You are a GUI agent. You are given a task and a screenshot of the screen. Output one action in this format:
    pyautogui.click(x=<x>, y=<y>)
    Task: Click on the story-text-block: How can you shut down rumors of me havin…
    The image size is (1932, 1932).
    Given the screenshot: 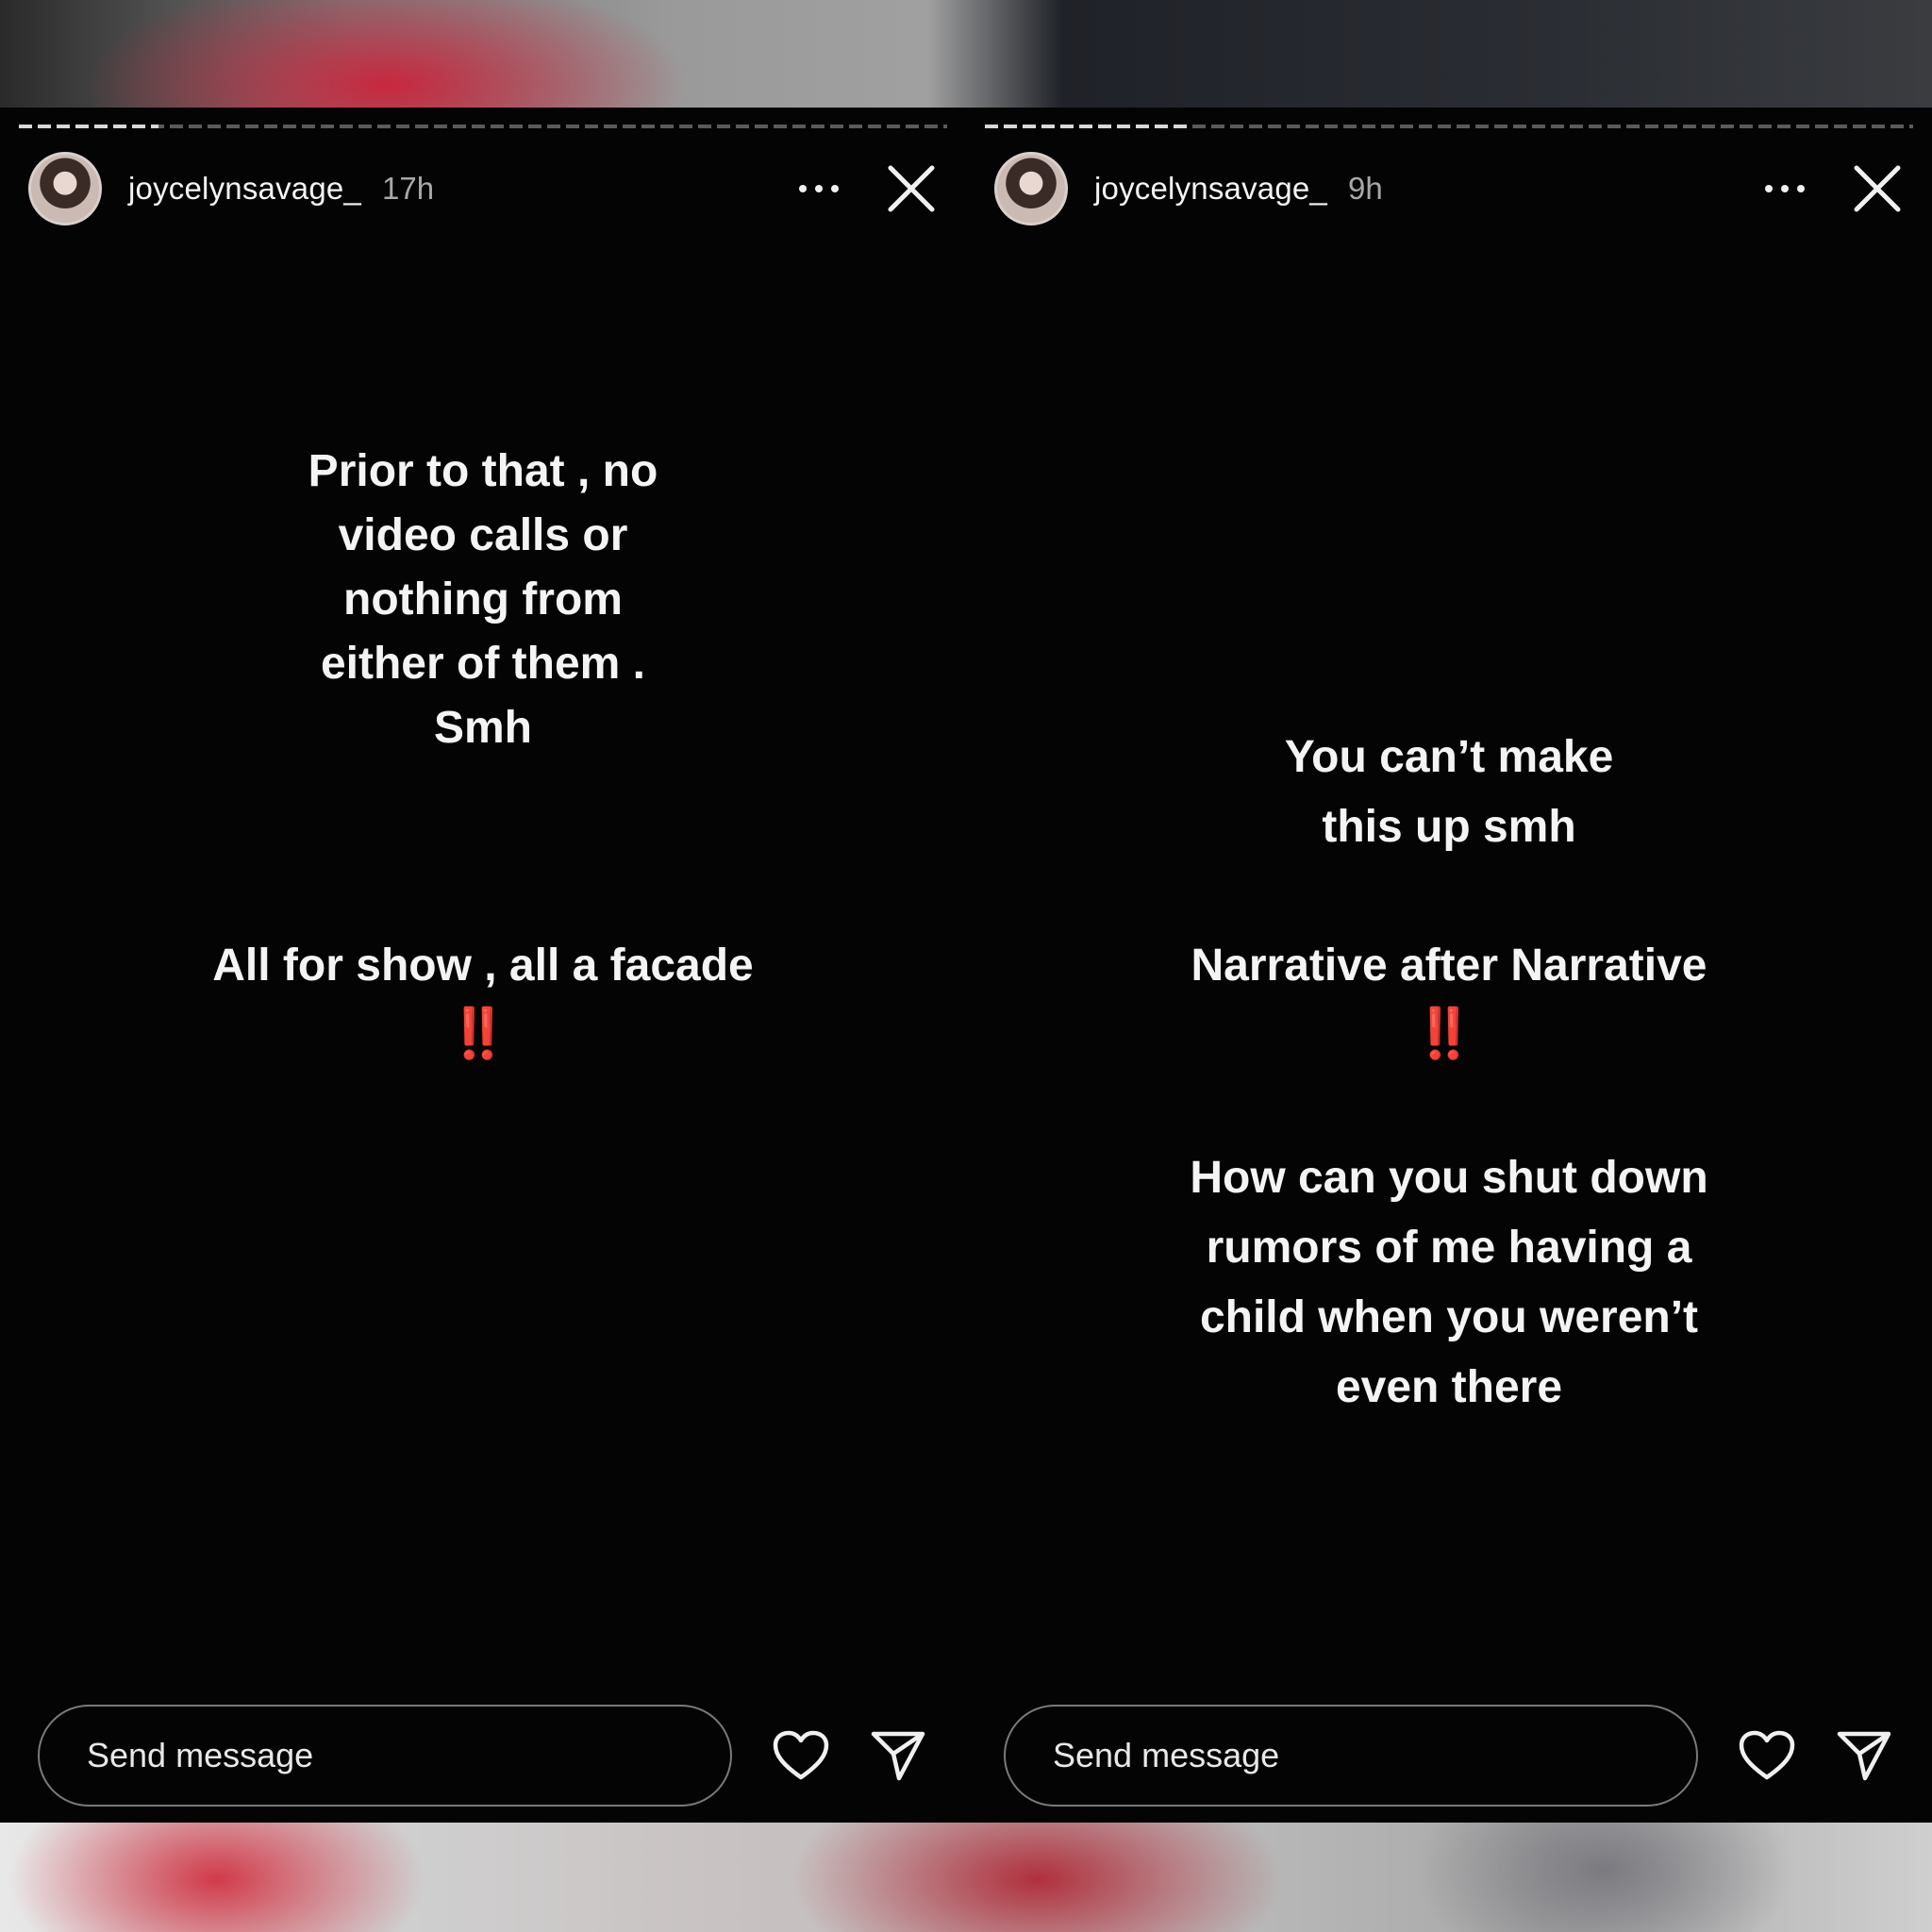 What is the action you would take?
    pyautogui.click(x=1449, y=1282)
    